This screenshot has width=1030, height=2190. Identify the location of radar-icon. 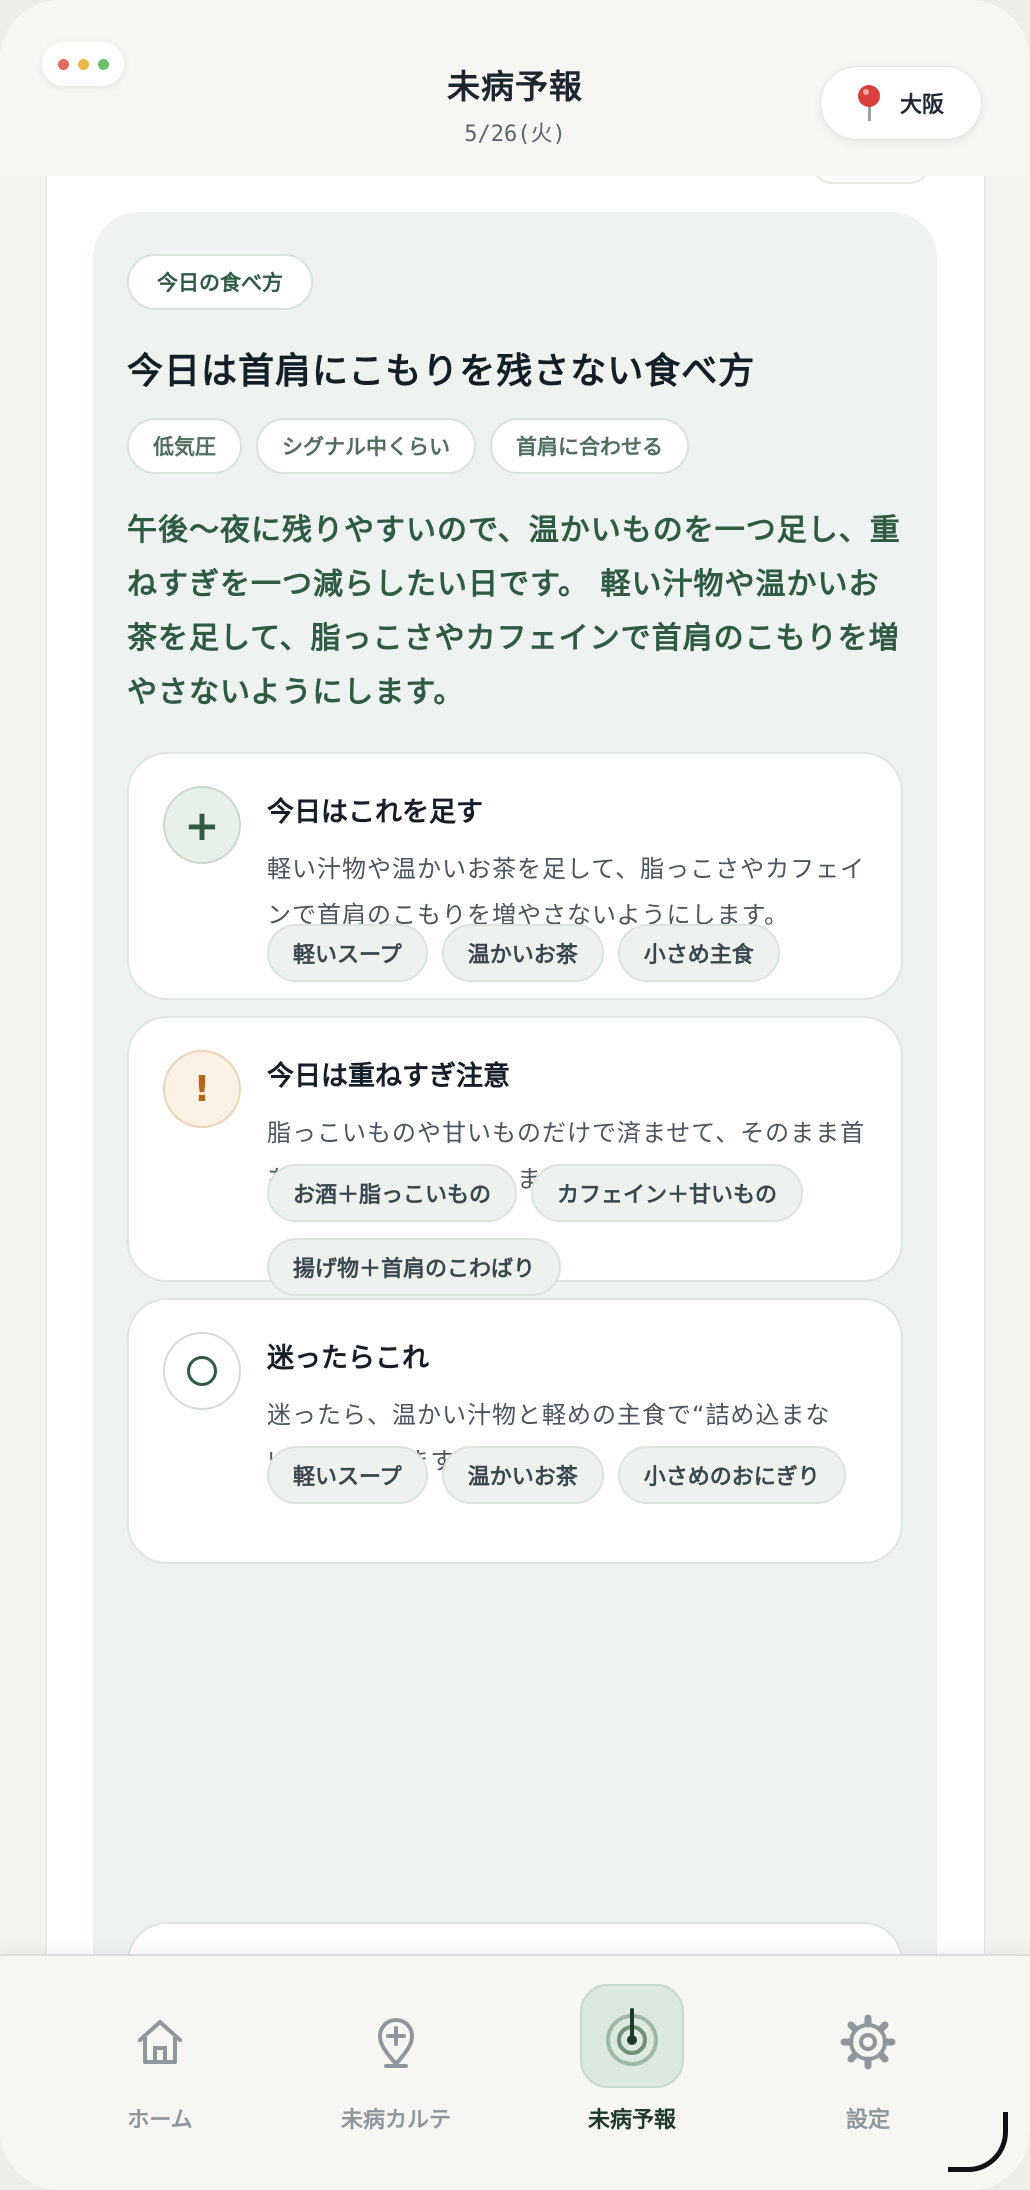
(632, 2037).